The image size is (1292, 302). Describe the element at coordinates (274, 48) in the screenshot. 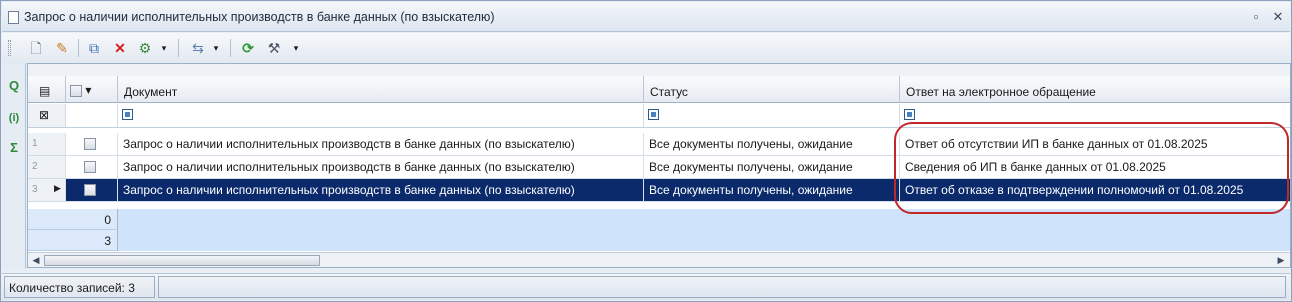

I see `settings-icon: ⚒` at that location.